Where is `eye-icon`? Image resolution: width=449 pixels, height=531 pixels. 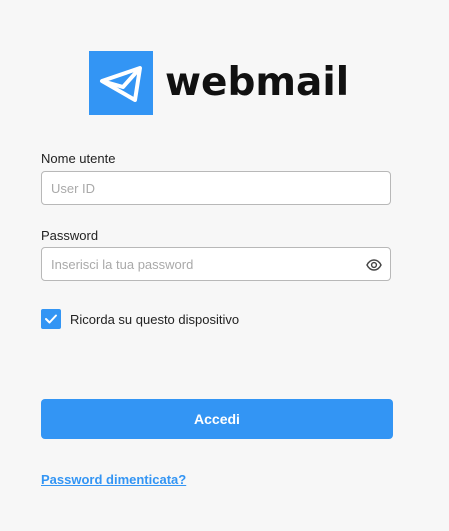 eye-icon is located at coordinates (374, 265).